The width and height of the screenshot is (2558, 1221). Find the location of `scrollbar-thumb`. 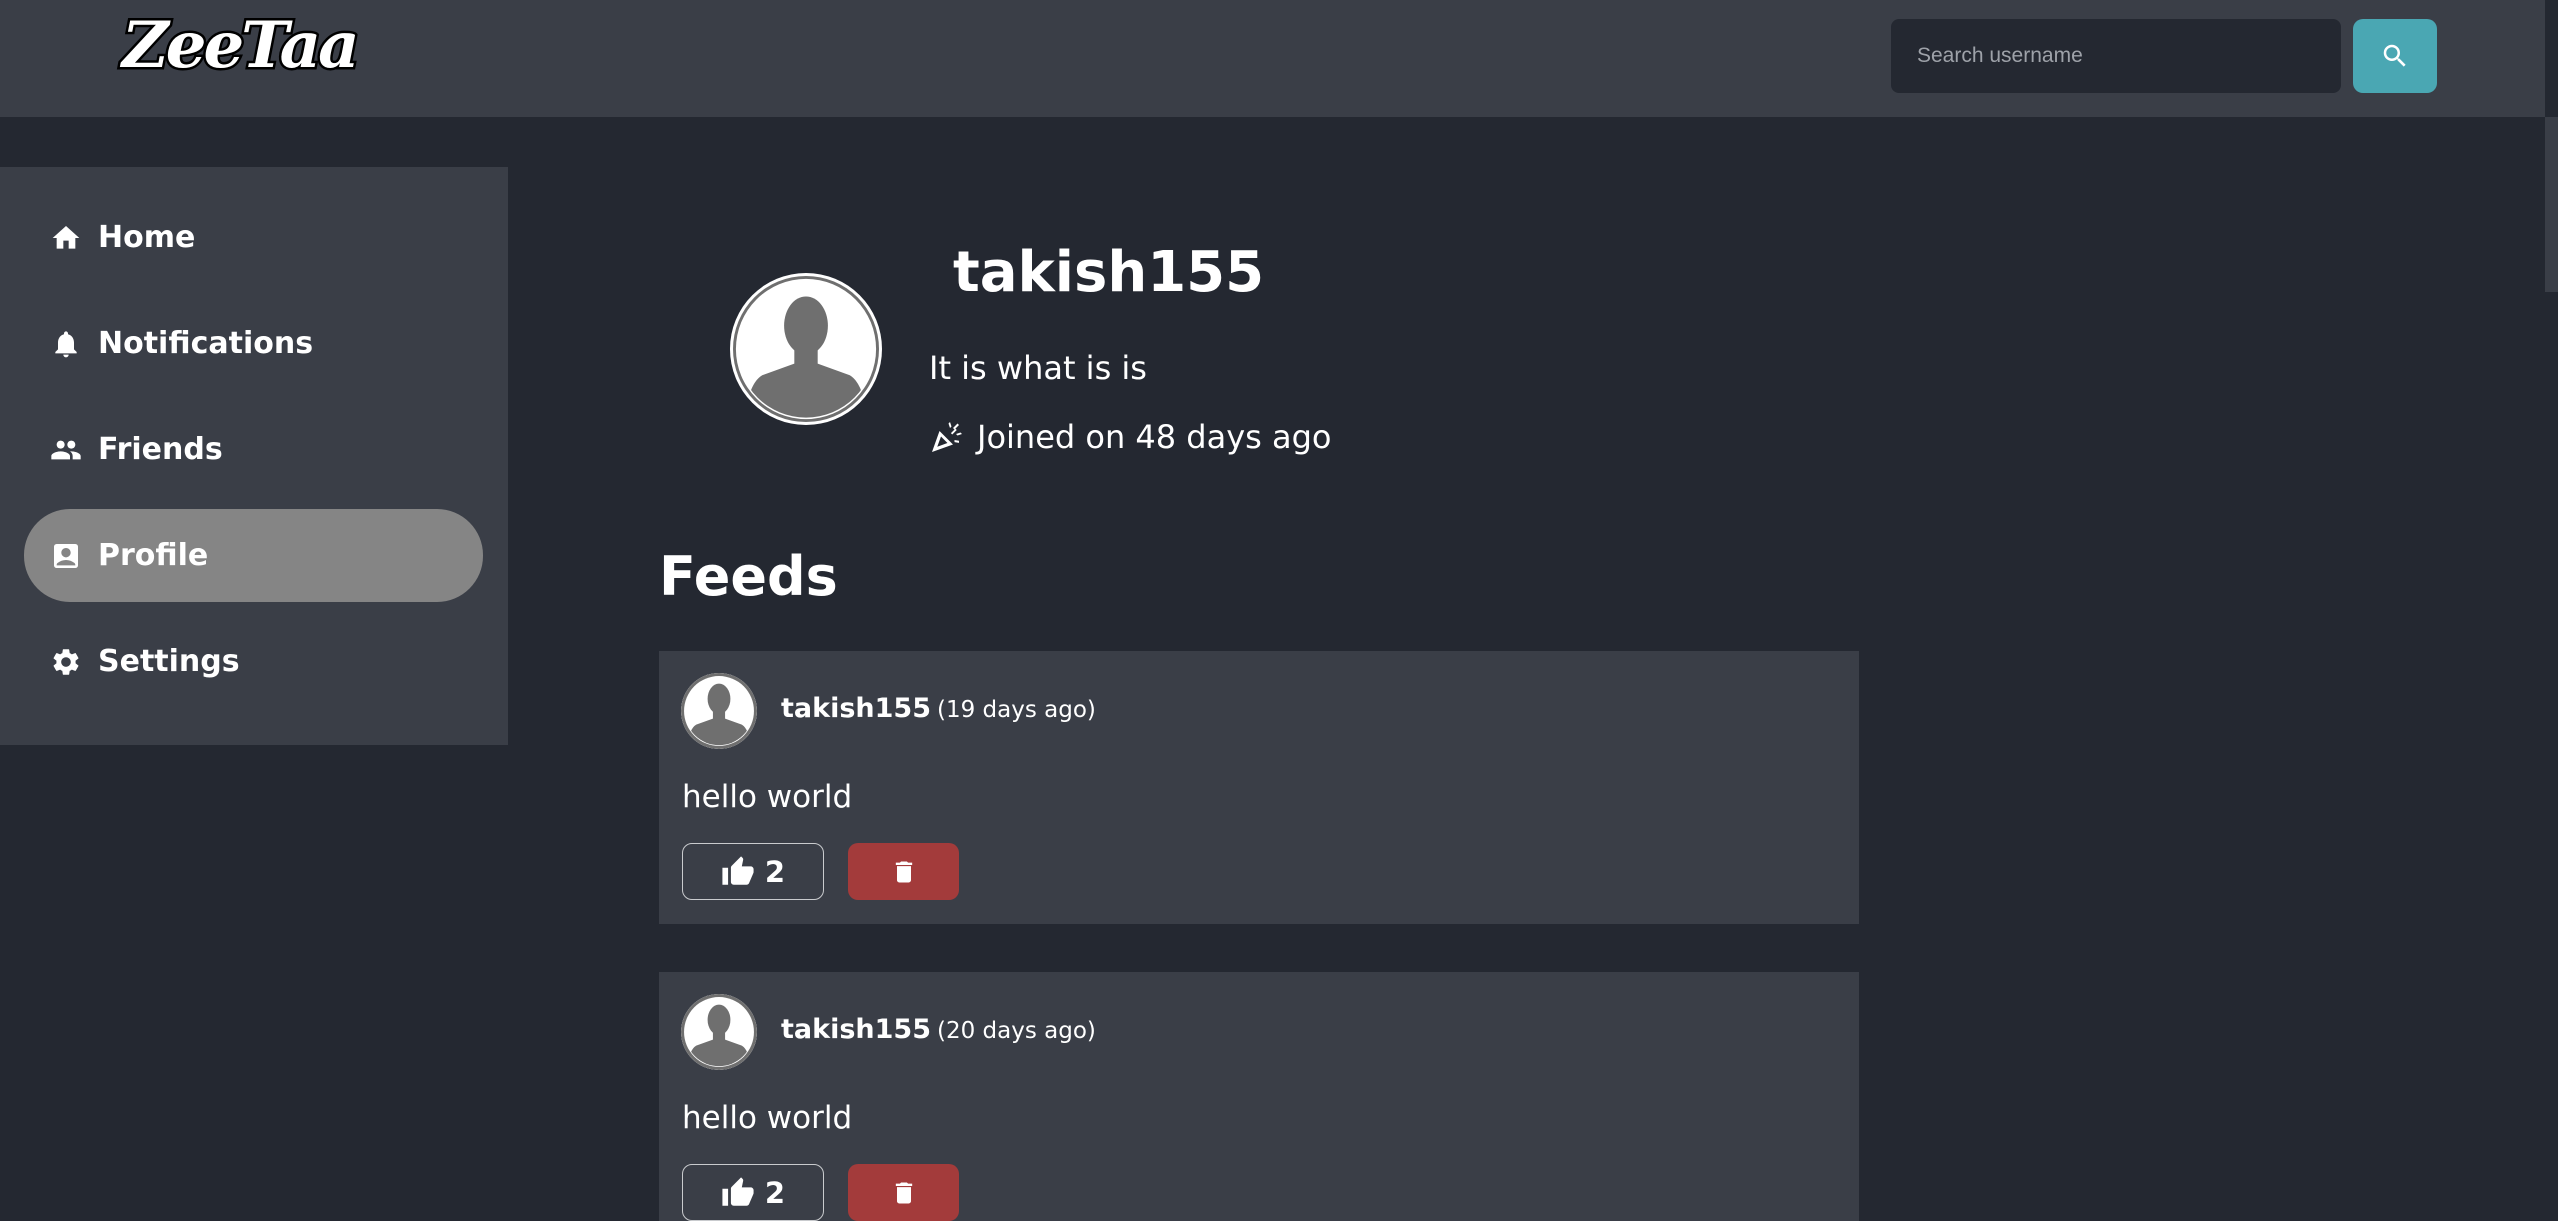

scrollbar-thumb is located at coordinates (2551, 204).